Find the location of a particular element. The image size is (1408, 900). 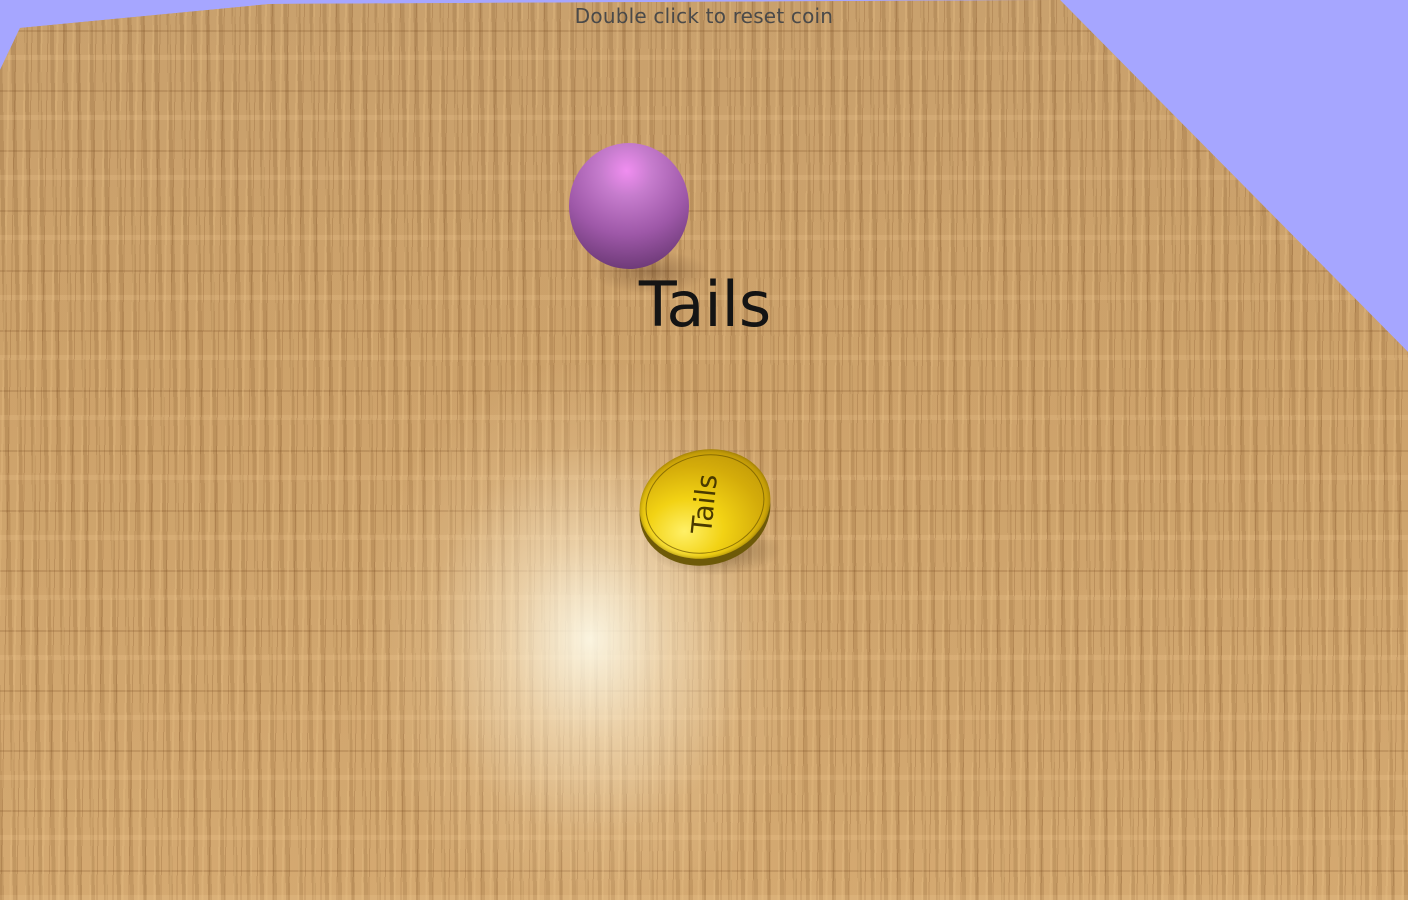

coin-result-label: Tails is located at coordinates (705, 304).